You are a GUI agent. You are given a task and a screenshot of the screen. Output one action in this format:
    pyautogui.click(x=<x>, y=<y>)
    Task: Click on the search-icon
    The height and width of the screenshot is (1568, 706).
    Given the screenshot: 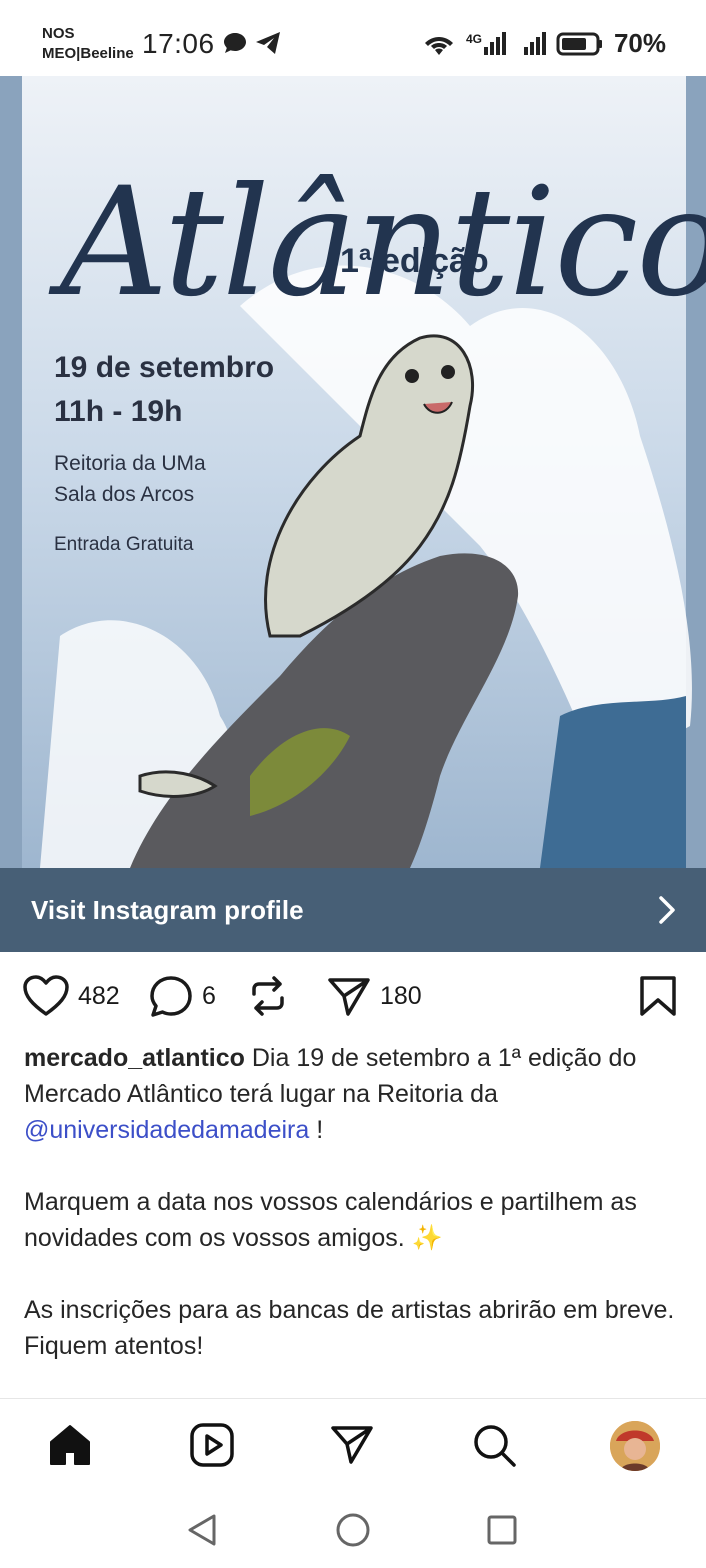 What is the action you would take?
    pyautogui.click(x=495, y=1446)
    